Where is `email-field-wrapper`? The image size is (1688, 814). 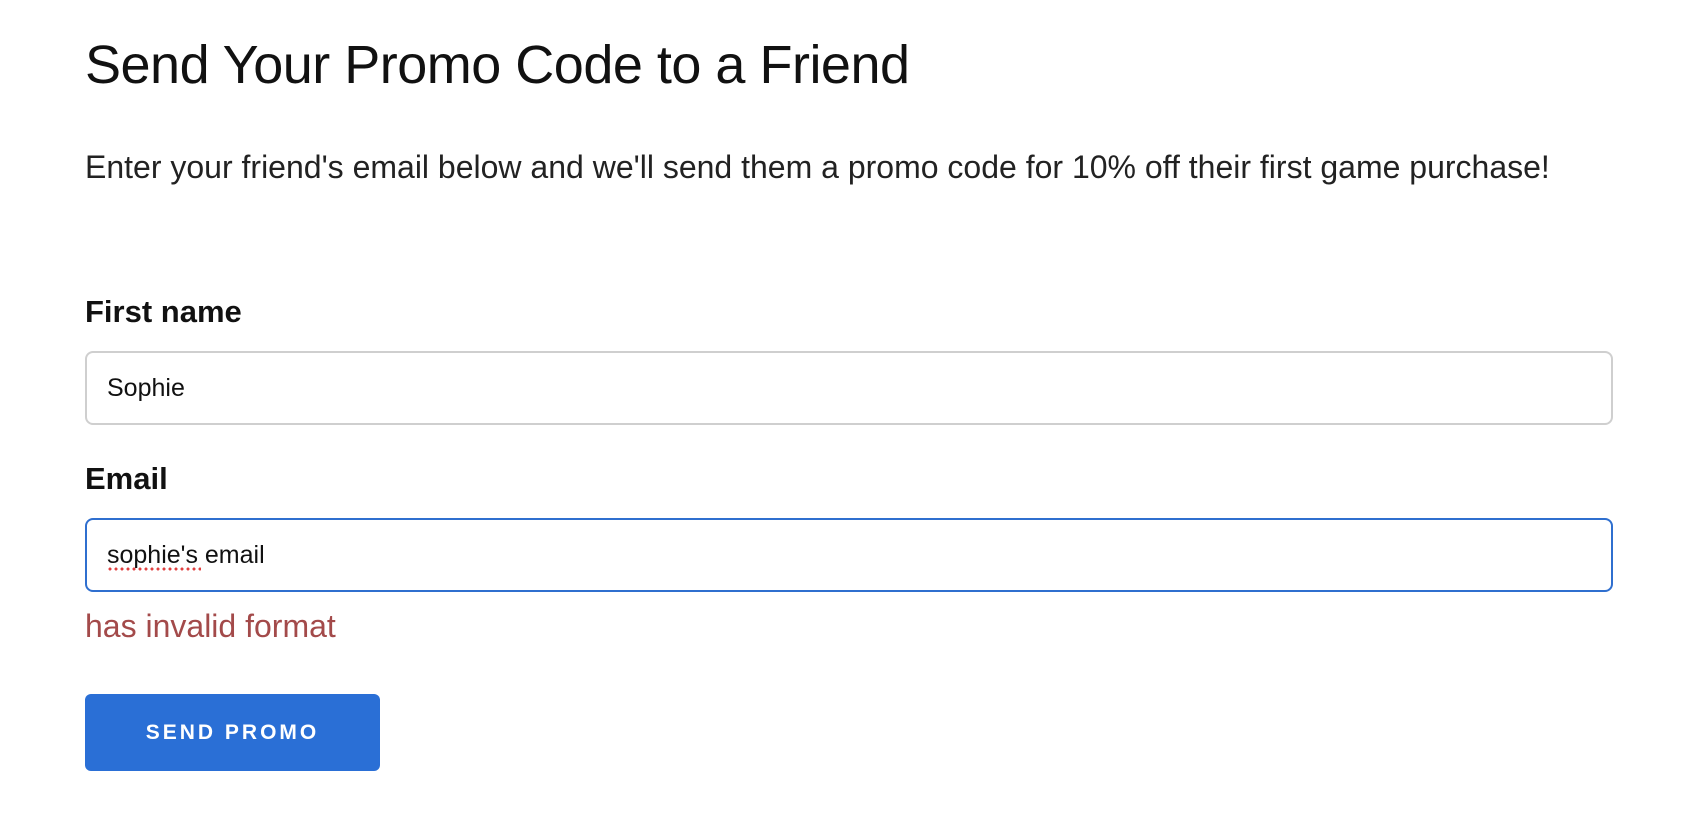 email-field-wrapper is located at coordinates (849, 555).